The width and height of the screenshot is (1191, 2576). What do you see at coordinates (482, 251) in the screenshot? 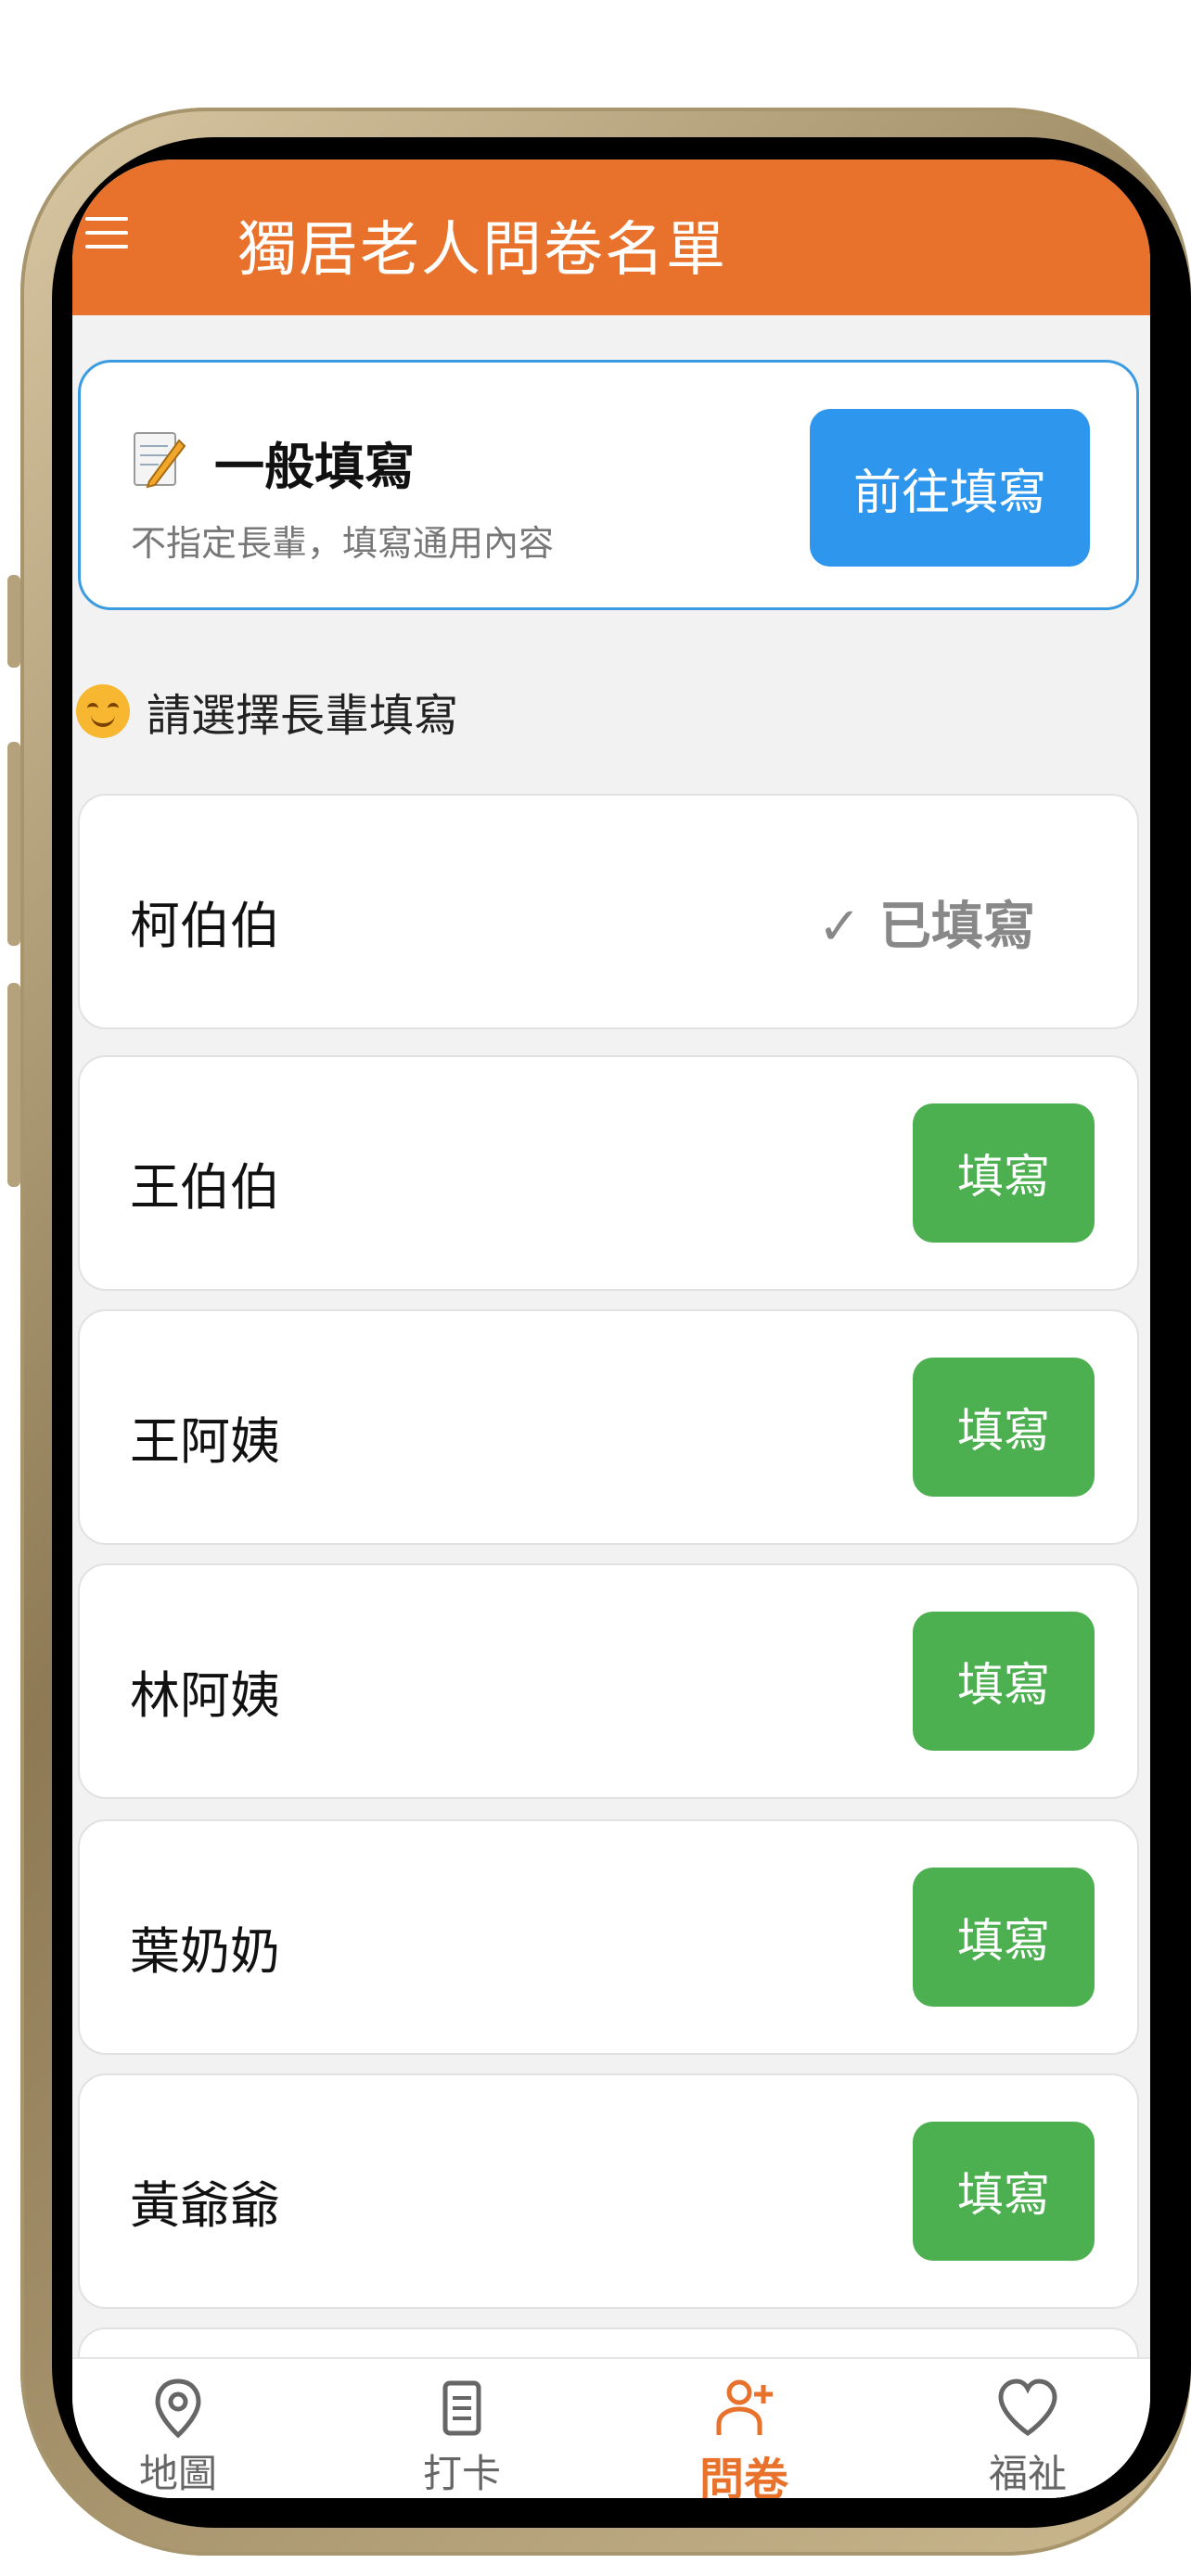
I see `page-title: 獨居老人問卷名單` at bounding box center [482, 251].